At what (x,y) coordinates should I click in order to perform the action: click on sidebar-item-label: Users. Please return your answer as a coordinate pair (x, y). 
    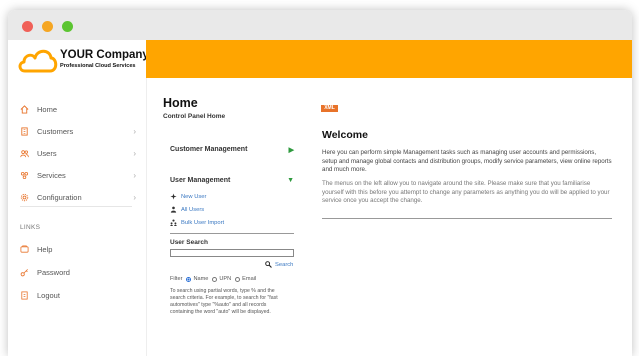
    Looking at the image, I should click on (47, 153).